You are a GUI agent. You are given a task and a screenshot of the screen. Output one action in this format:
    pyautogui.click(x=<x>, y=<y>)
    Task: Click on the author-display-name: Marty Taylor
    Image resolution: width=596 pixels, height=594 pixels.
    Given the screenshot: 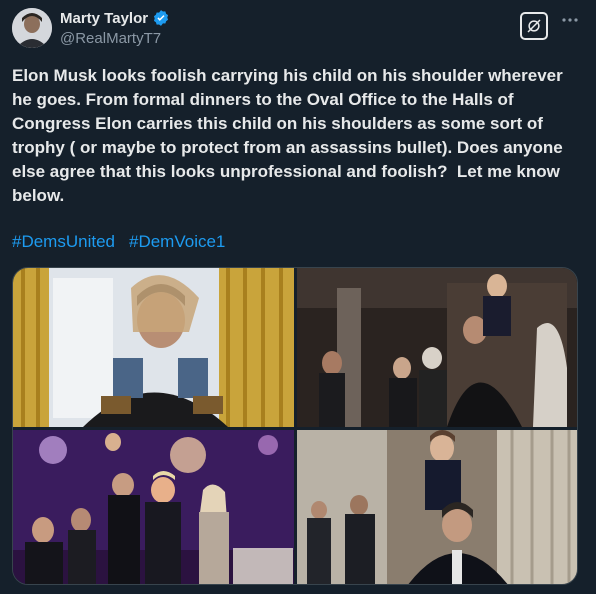 What is the action you would take?
    pyautogui.click(x=104, y=18)
    